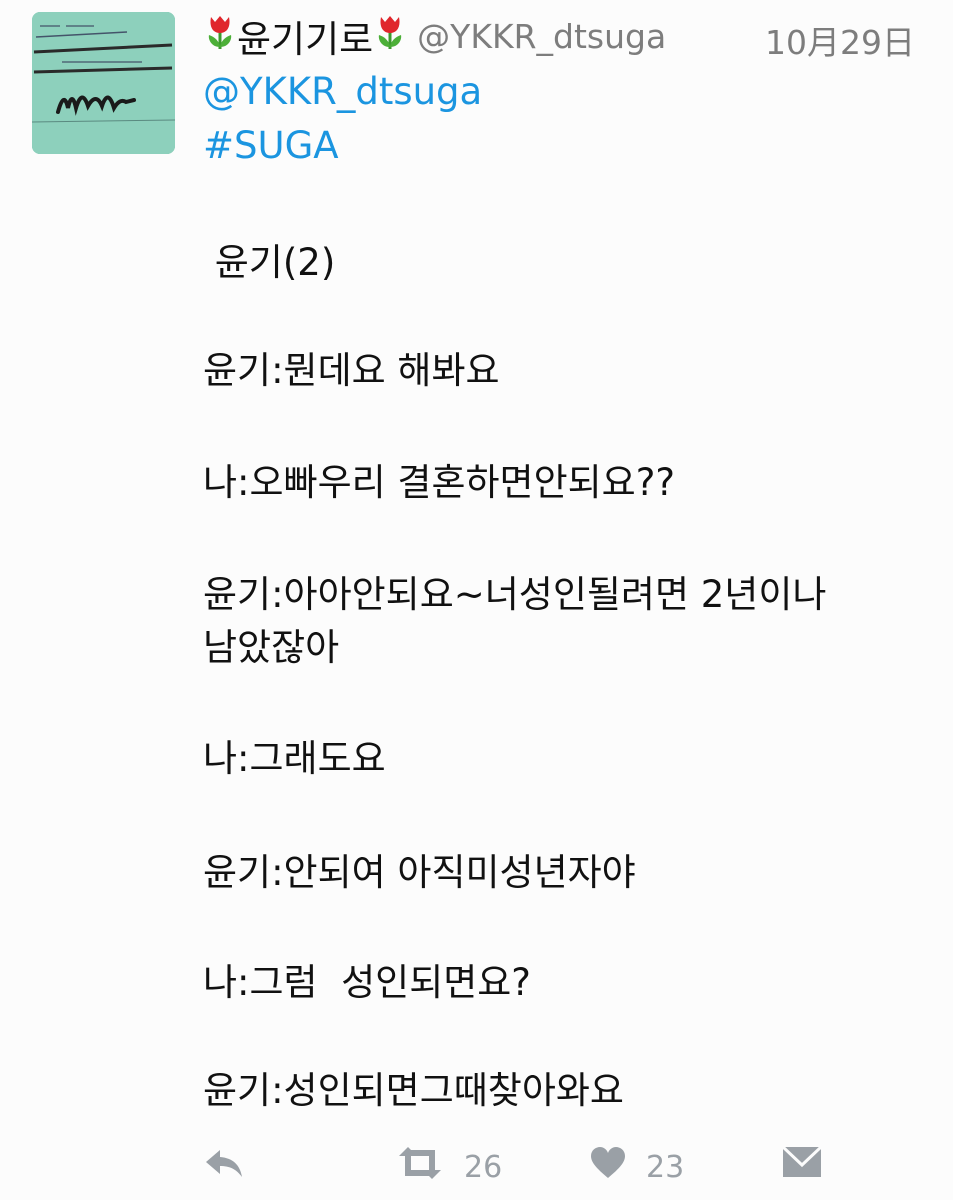 This screenshot has height=1200, width=953. I want to click on tweet-actions: 26 23, so click(476, 1166).